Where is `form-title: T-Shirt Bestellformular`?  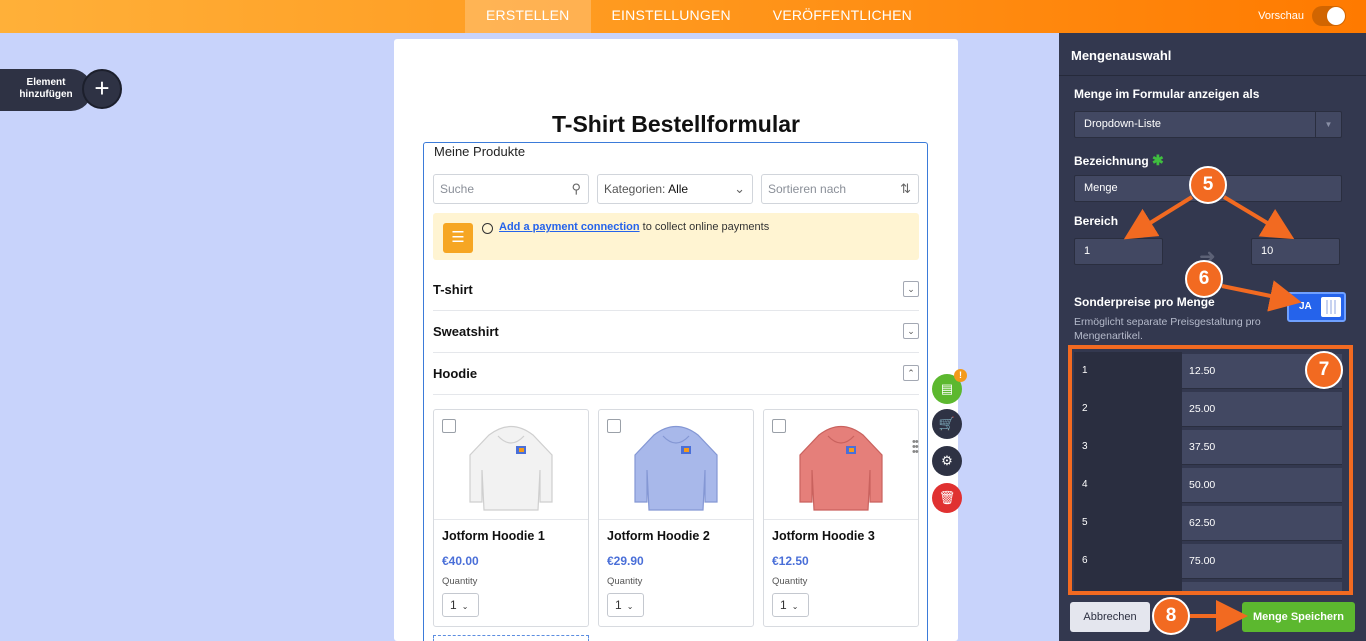
form-title: T-Shirt Bestellformular is located at coordinates (676, 124).